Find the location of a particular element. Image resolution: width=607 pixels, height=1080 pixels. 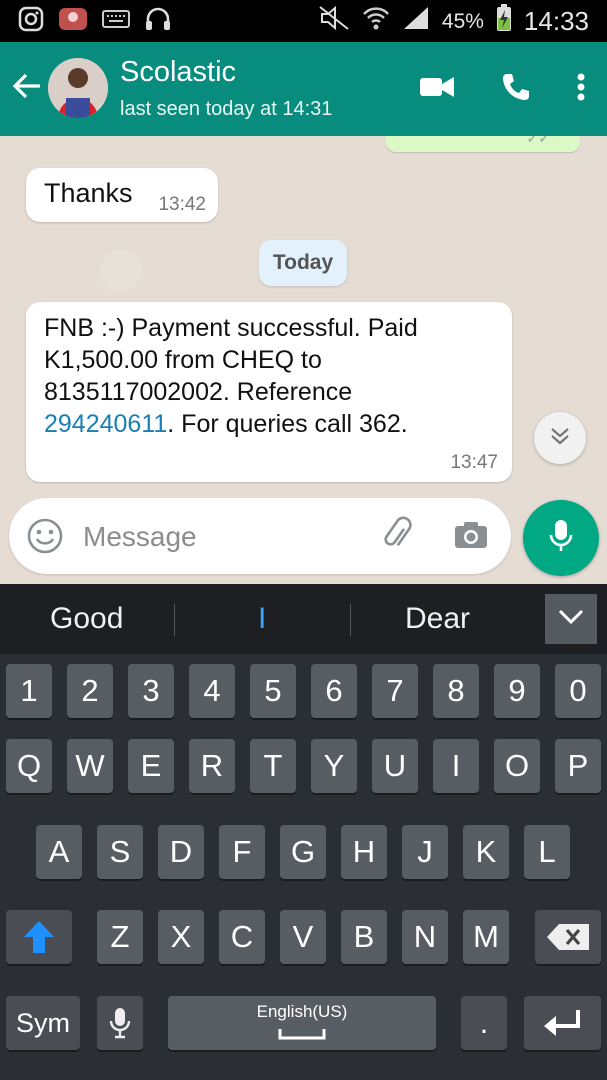

contact-name: Scolastic is located at coordinates (178, 72).